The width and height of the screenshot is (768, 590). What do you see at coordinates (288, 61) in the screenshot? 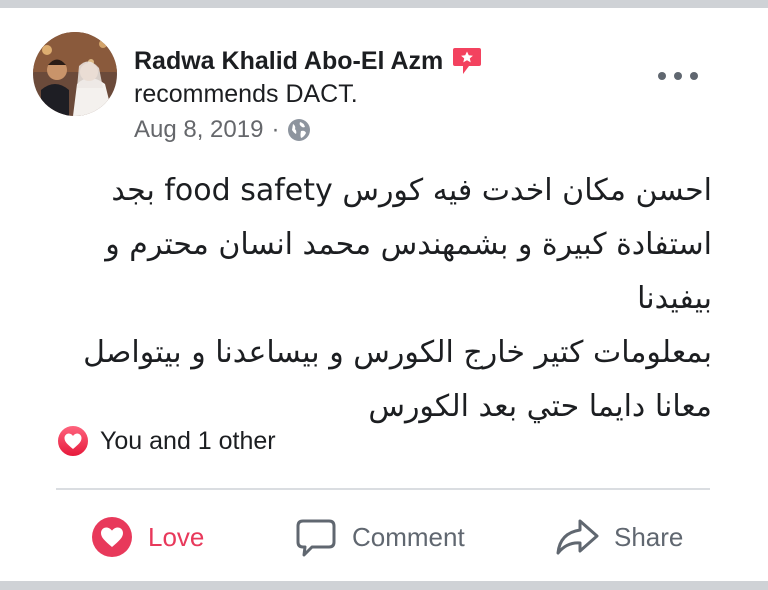
I see `author-name: Radwa Khalid Abo-El Azm` at bounding box center [288, 61].